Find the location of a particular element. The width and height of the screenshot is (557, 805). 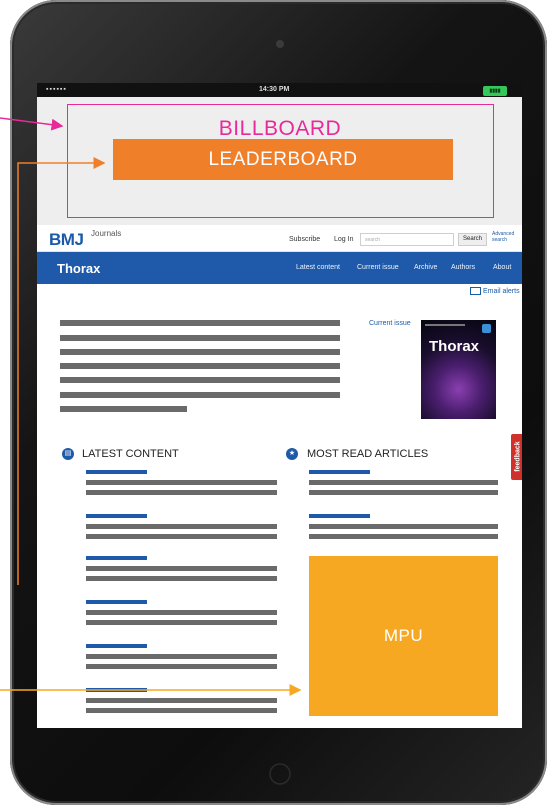

login-link: Log In is located at coordinates (343, 239).